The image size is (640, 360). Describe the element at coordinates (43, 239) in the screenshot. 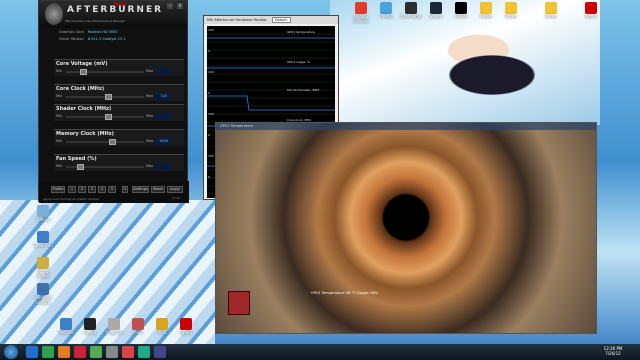

I see `desktop-icon: SpeedFan` at that location.